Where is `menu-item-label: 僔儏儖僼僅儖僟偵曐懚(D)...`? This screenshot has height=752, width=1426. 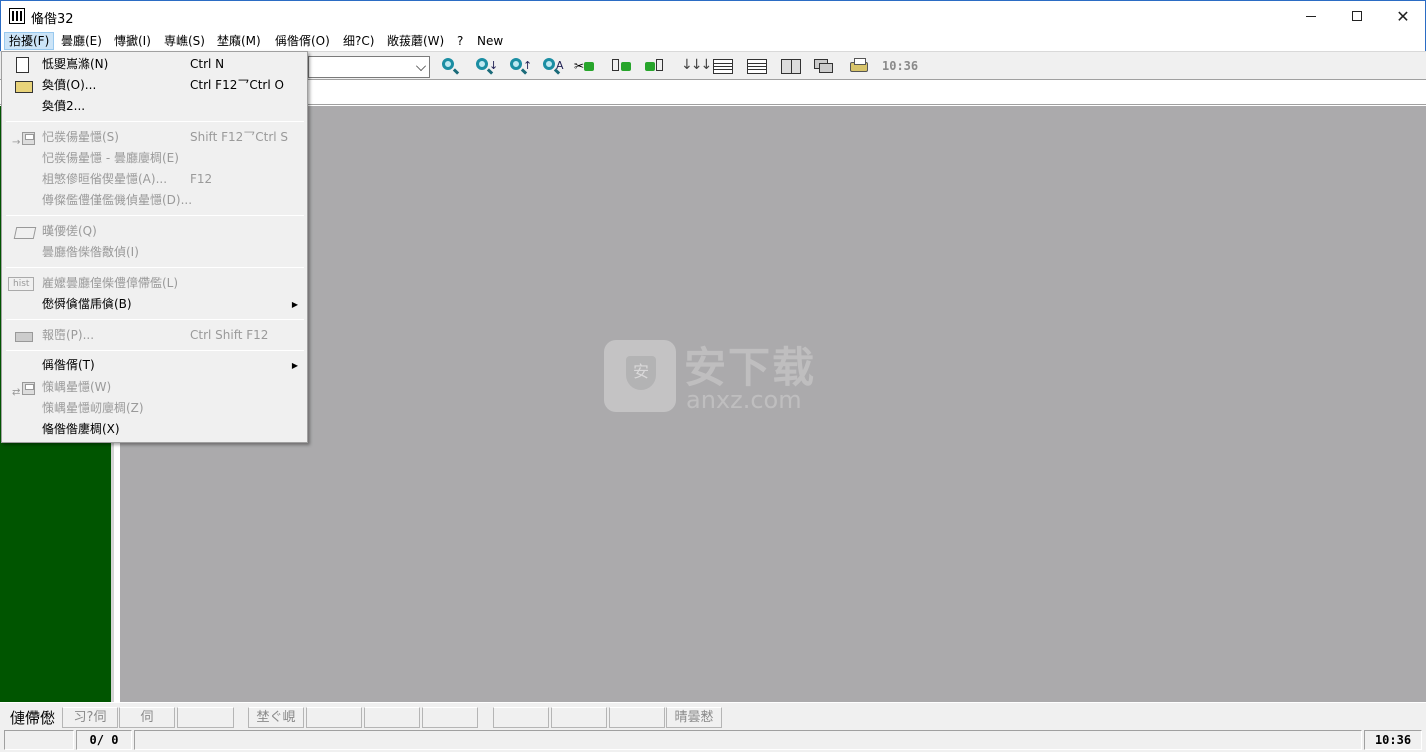 menu-item-label: 僔儏儖僼僅儖僟偵曐懚(D)... is located at coordinates (117, 200).